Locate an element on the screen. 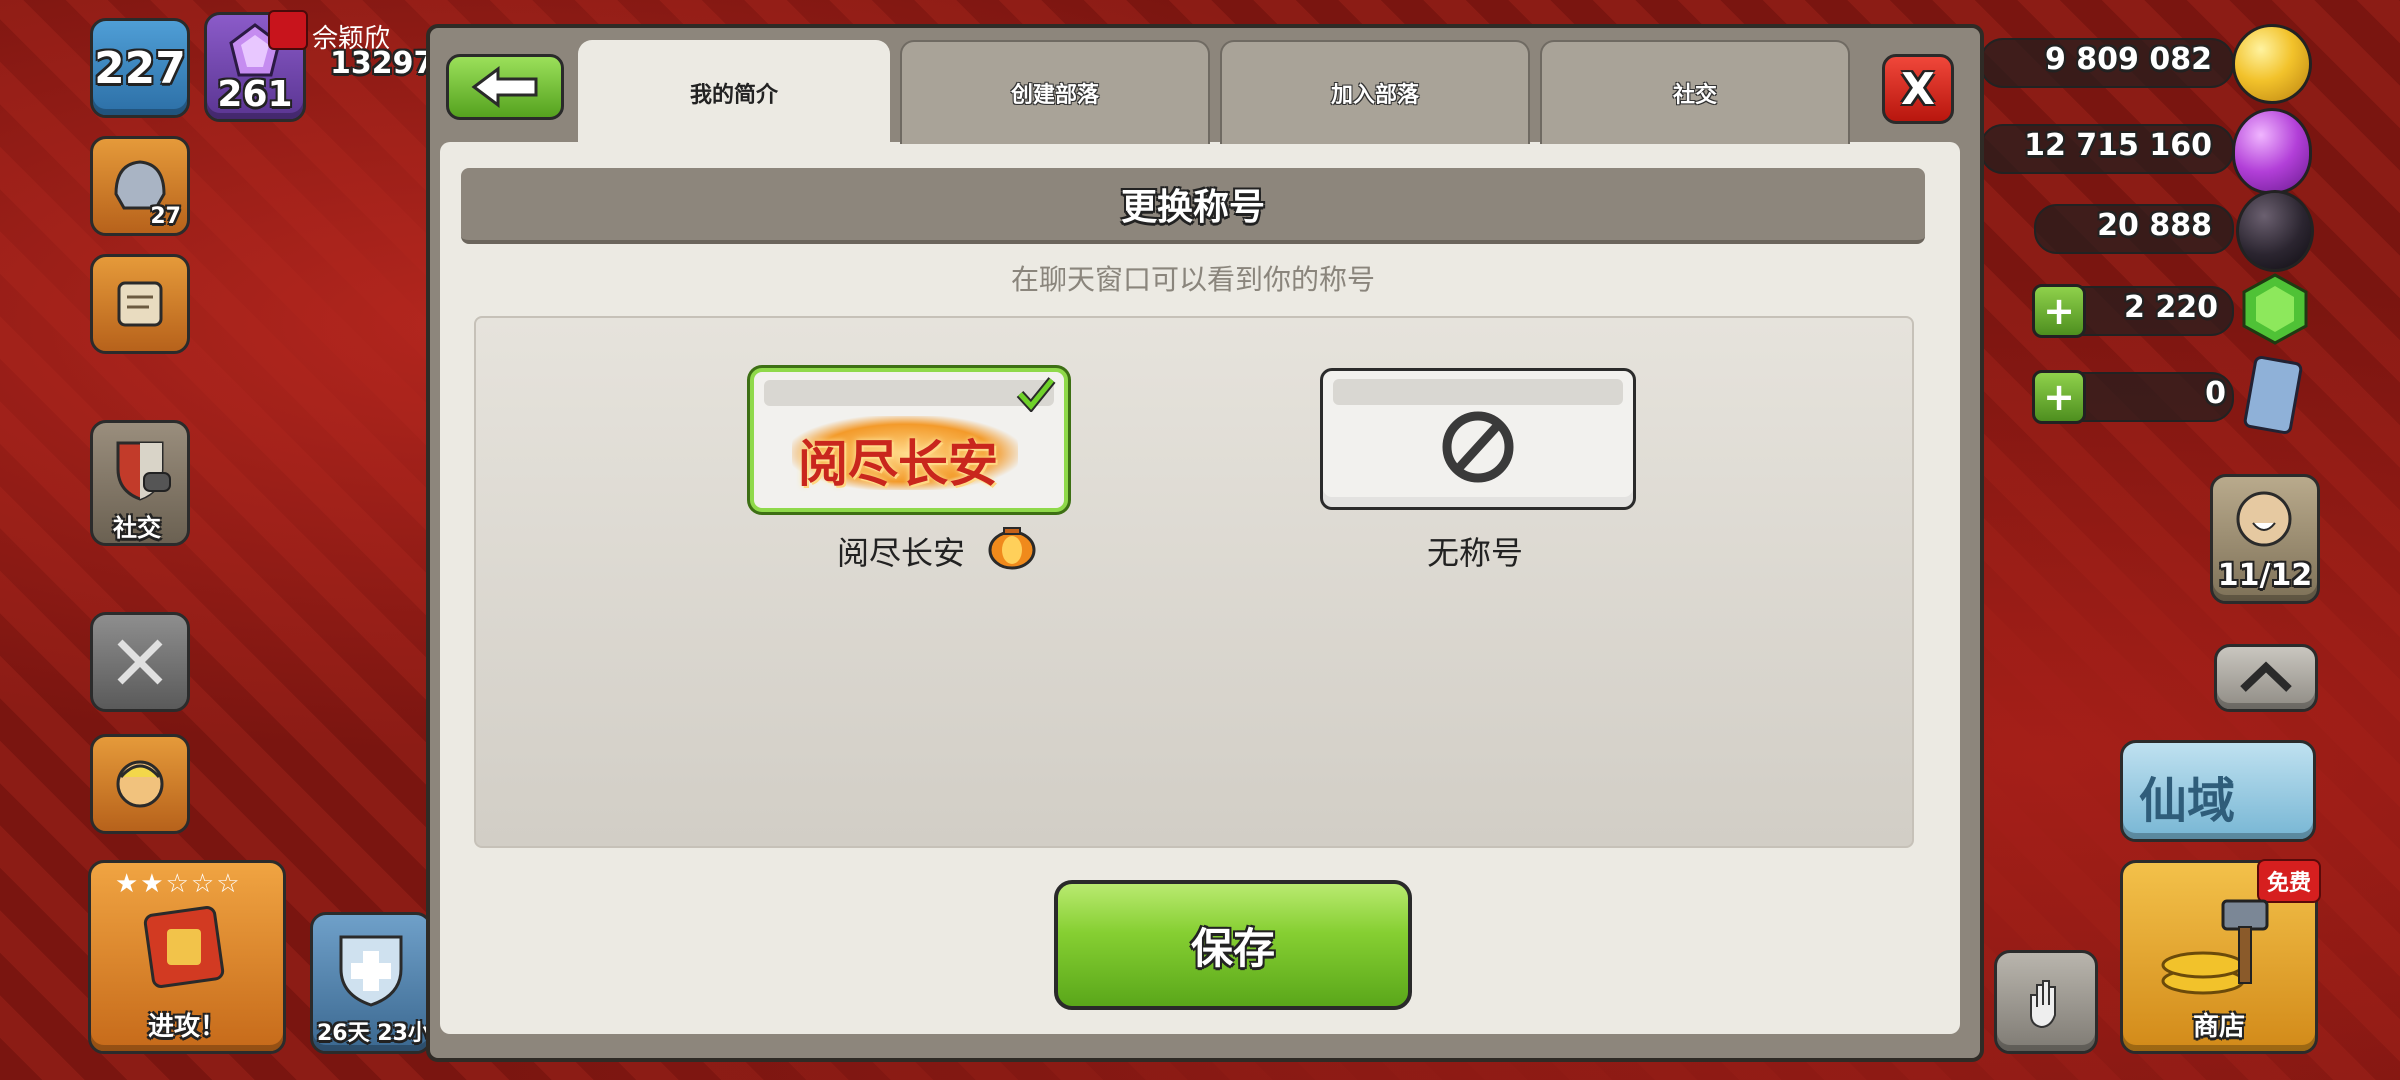 Image resolution: width=2400 pixels, height=1080 pixels. tab-join-clan: 加入部落 is located at coordinates (1375, 92).